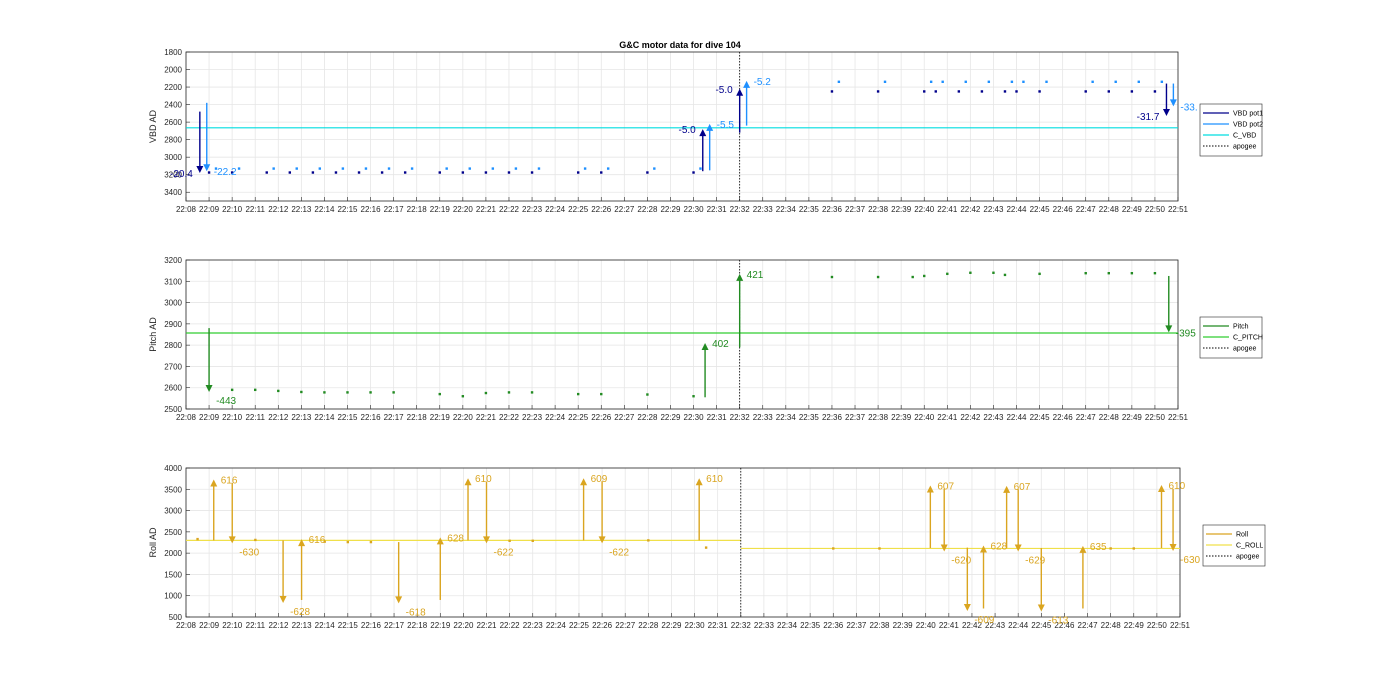 The image size is (1400, 693). What do you see at coordinates (317, 540) in the screenshot?
I see `arrow-value-label: 616` at bounding box center [317, 540].